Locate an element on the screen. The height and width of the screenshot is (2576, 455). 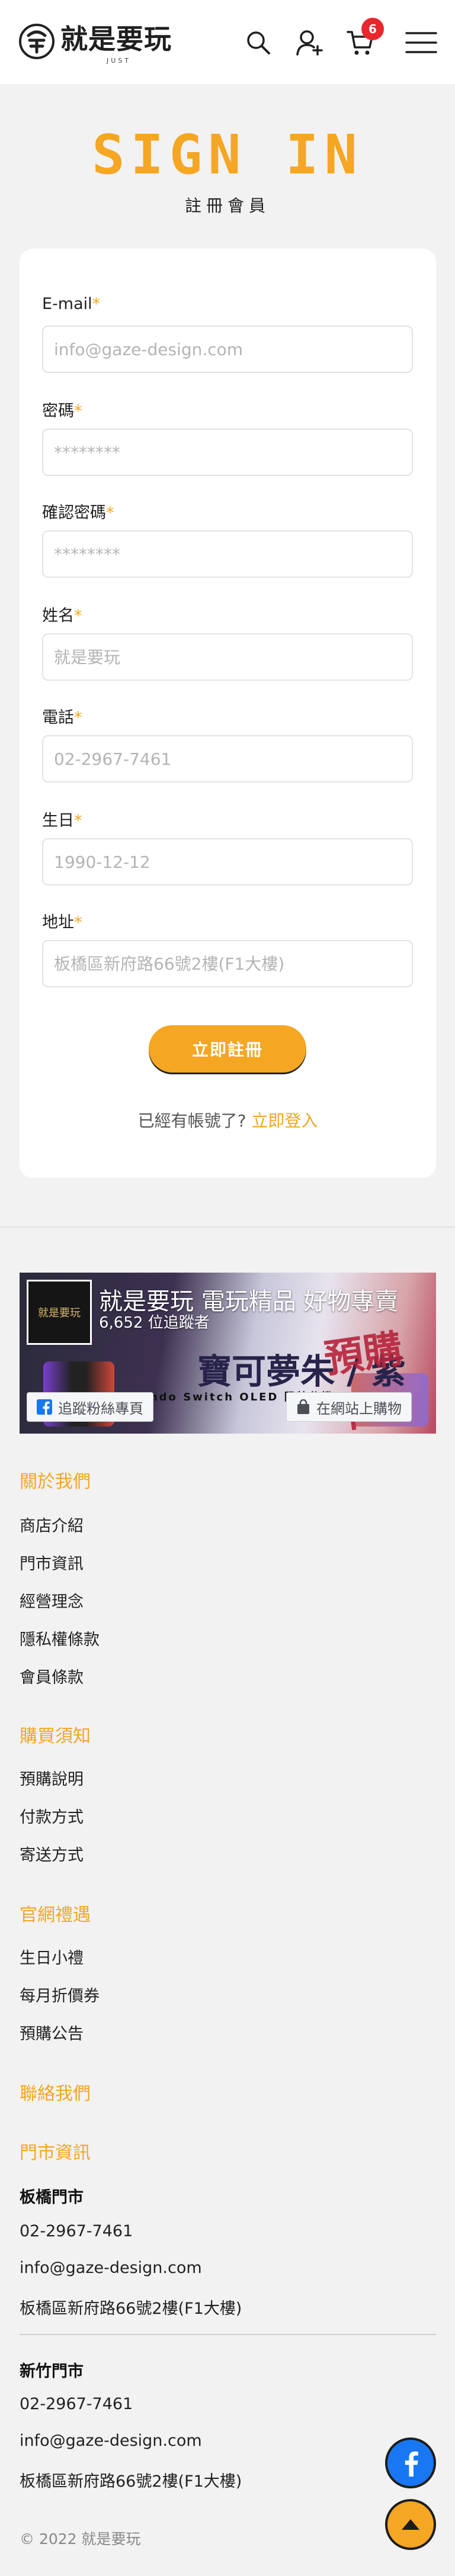
cart-count-badge: 6 is located at coordinates (372, 29).